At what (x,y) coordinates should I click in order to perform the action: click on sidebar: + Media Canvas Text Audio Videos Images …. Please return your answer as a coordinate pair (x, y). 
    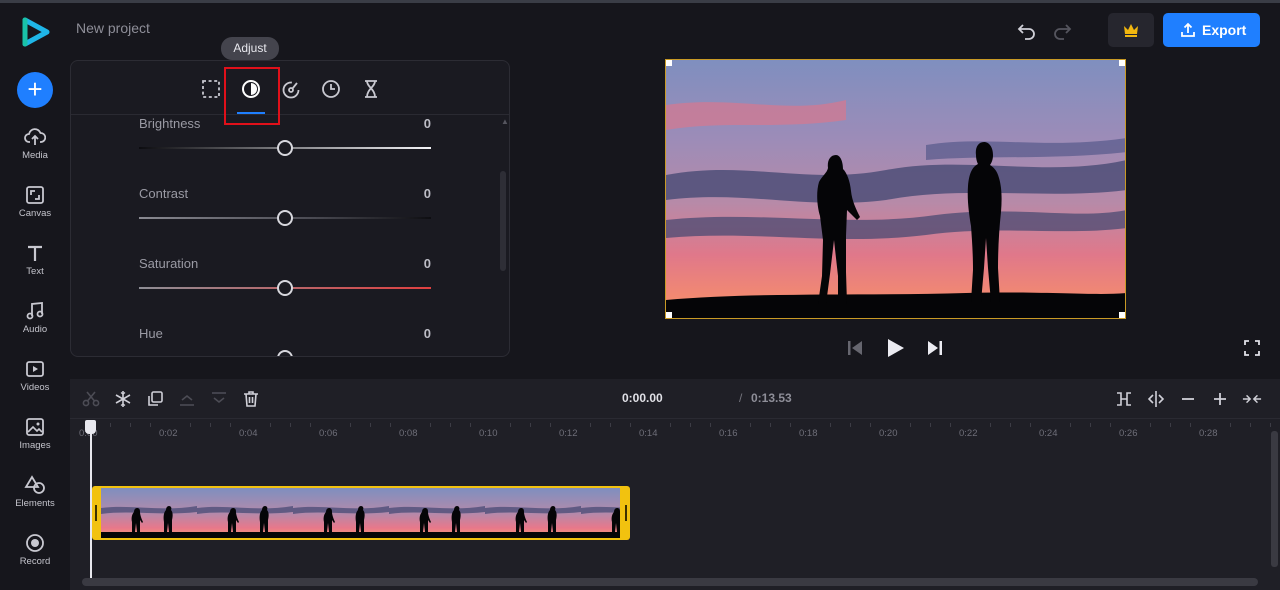
    Looking at the image, I should click on (35, 296).